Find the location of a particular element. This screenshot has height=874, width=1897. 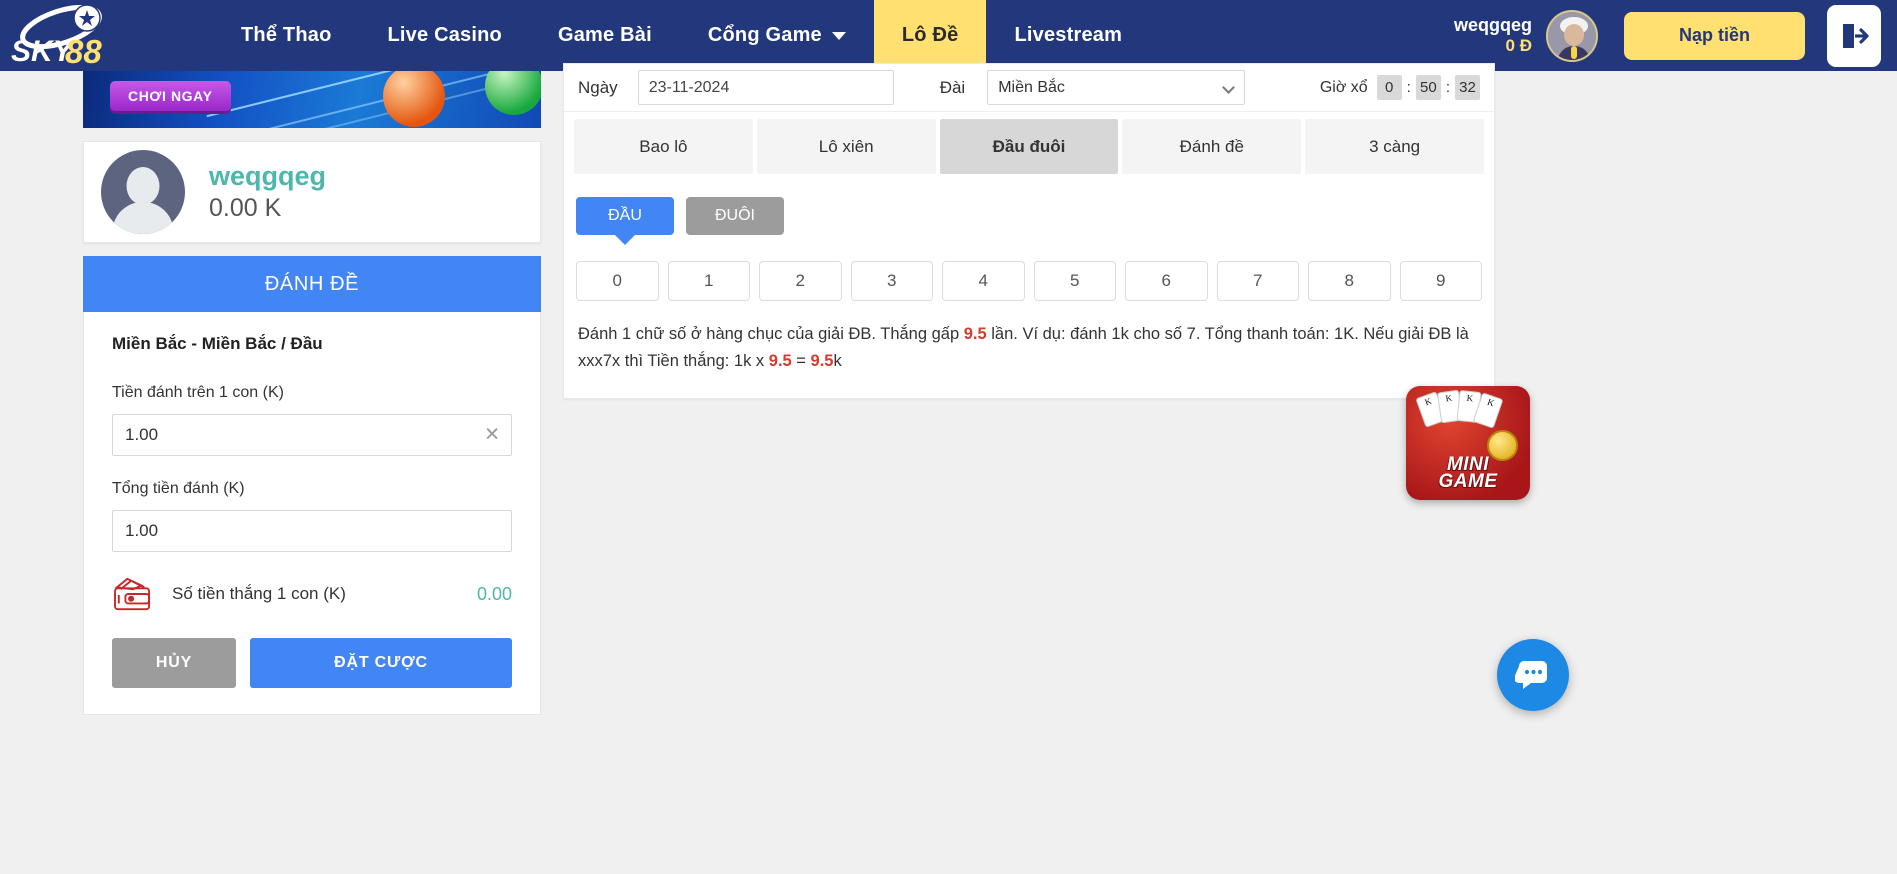

bet-type-tabs: Bao lô Lô xiên Đầu đuôi Đánh đề 3 càng is located at coordinates (1029, 143).